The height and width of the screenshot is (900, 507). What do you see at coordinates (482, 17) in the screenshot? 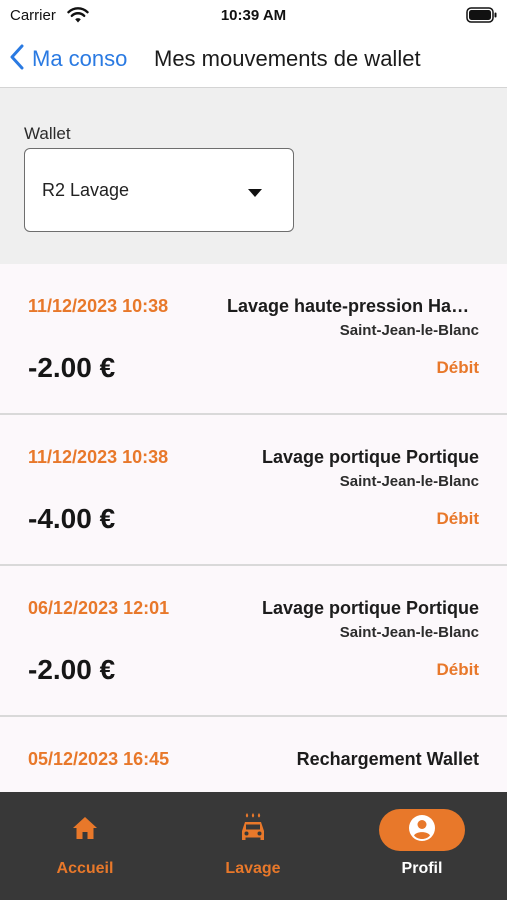
I see `battery-icon` at bounding box center [482, 17].